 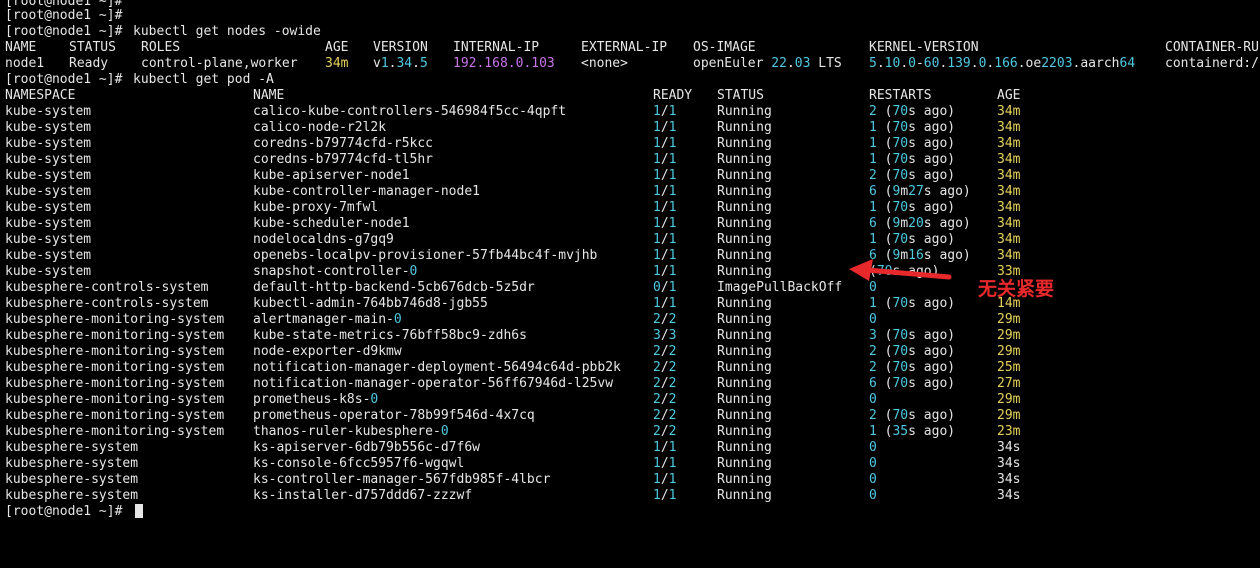 I want to click on pod-name: kube-apiserver-node1, so click(x=331, y=175).